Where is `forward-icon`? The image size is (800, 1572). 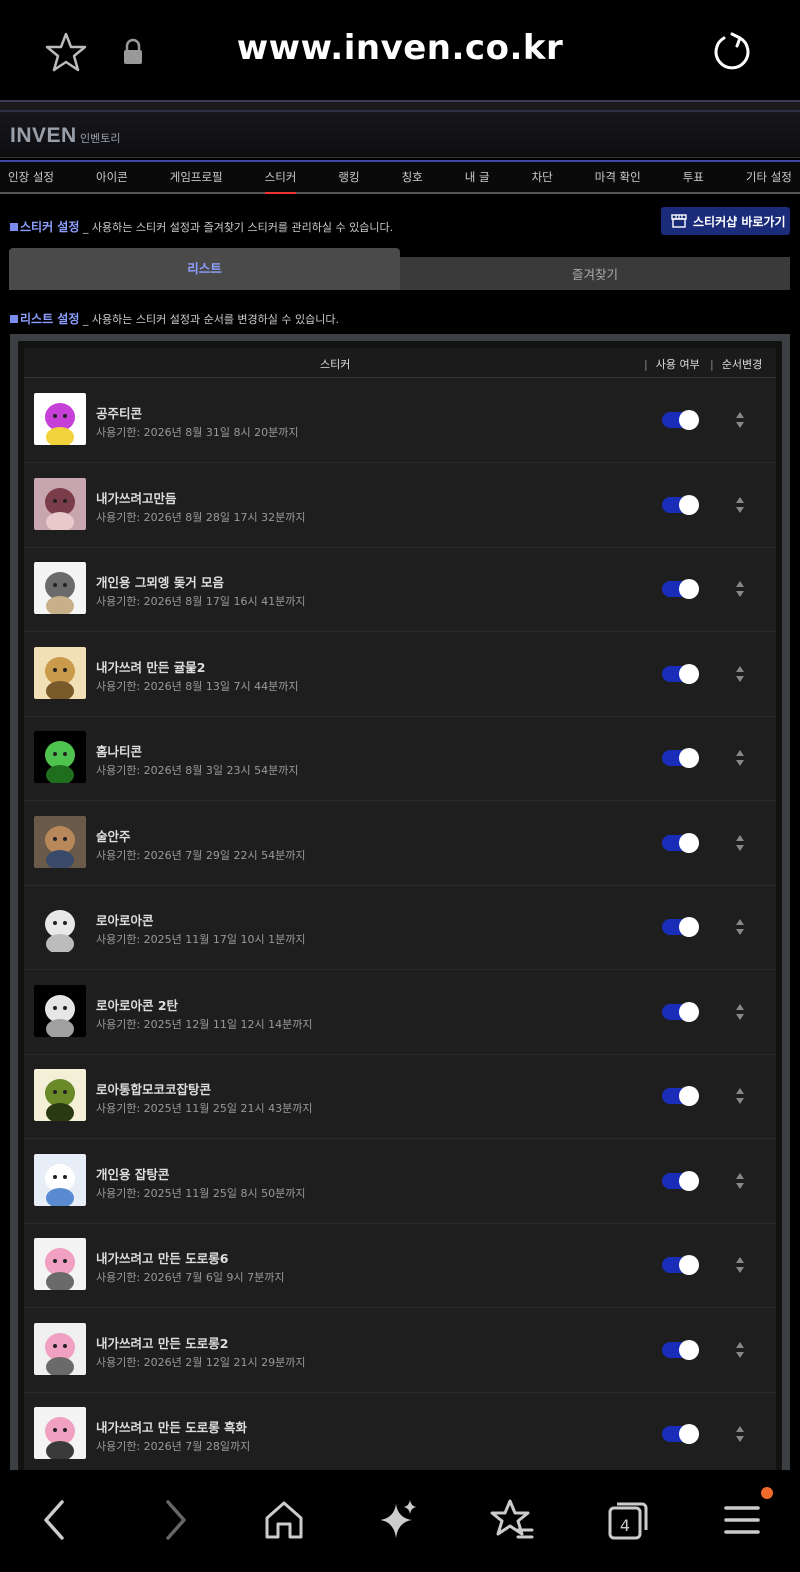 forward-icon is located at coordinates (174, 1520).